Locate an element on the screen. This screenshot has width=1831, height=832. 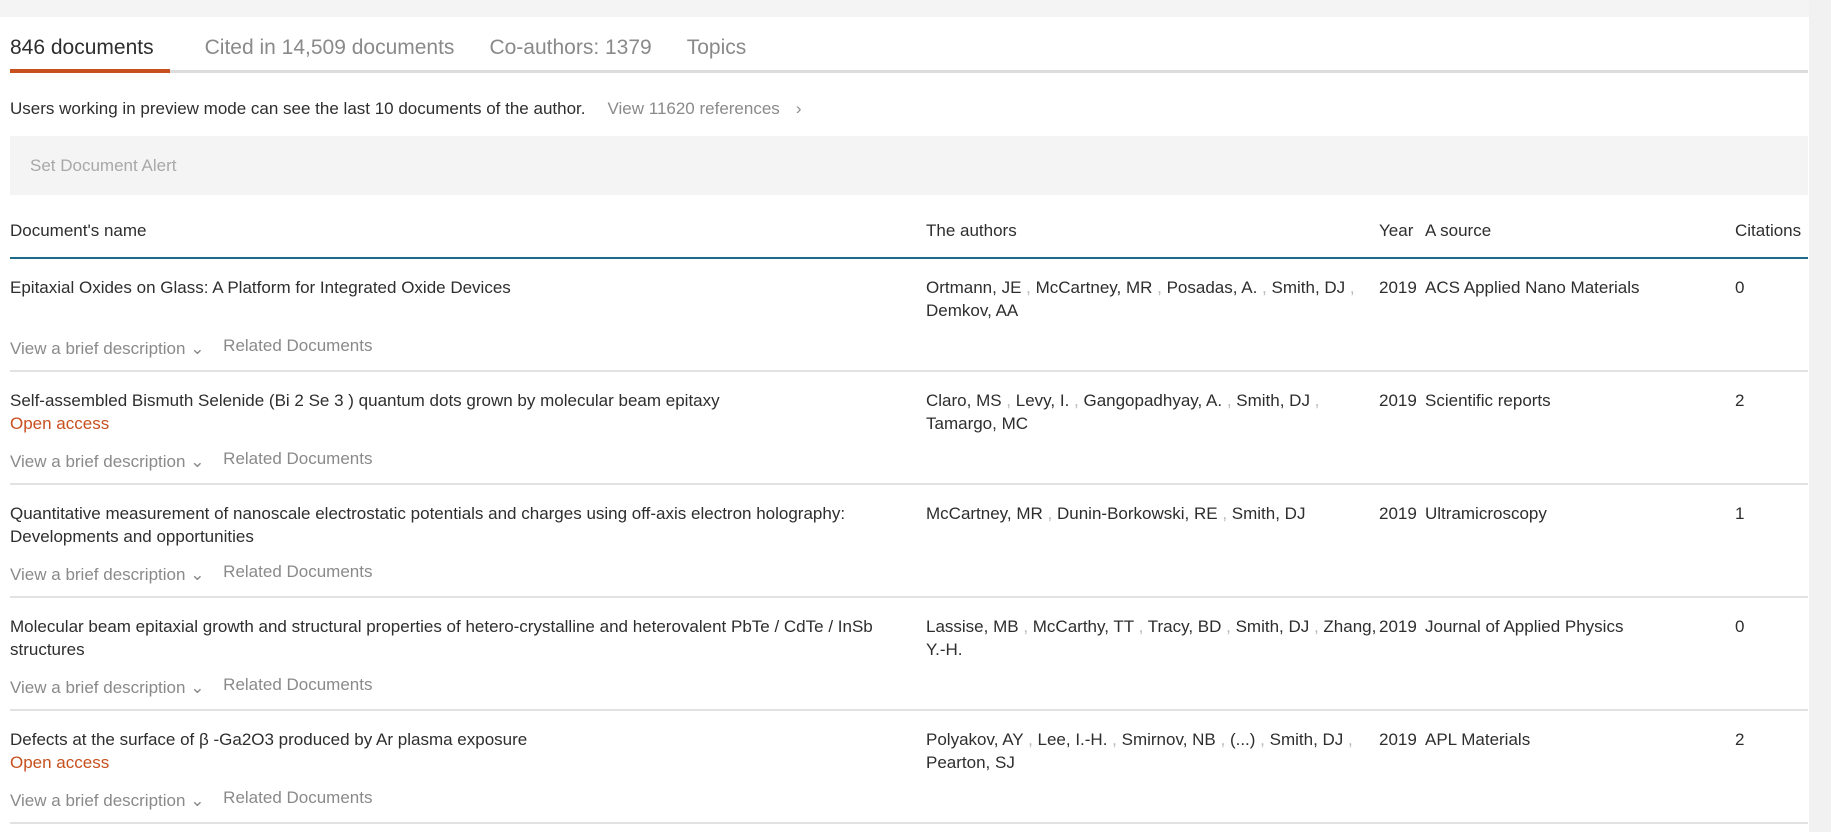
author-link: Dunin-Borkowski, RE is located at coordinates (1137, 513).